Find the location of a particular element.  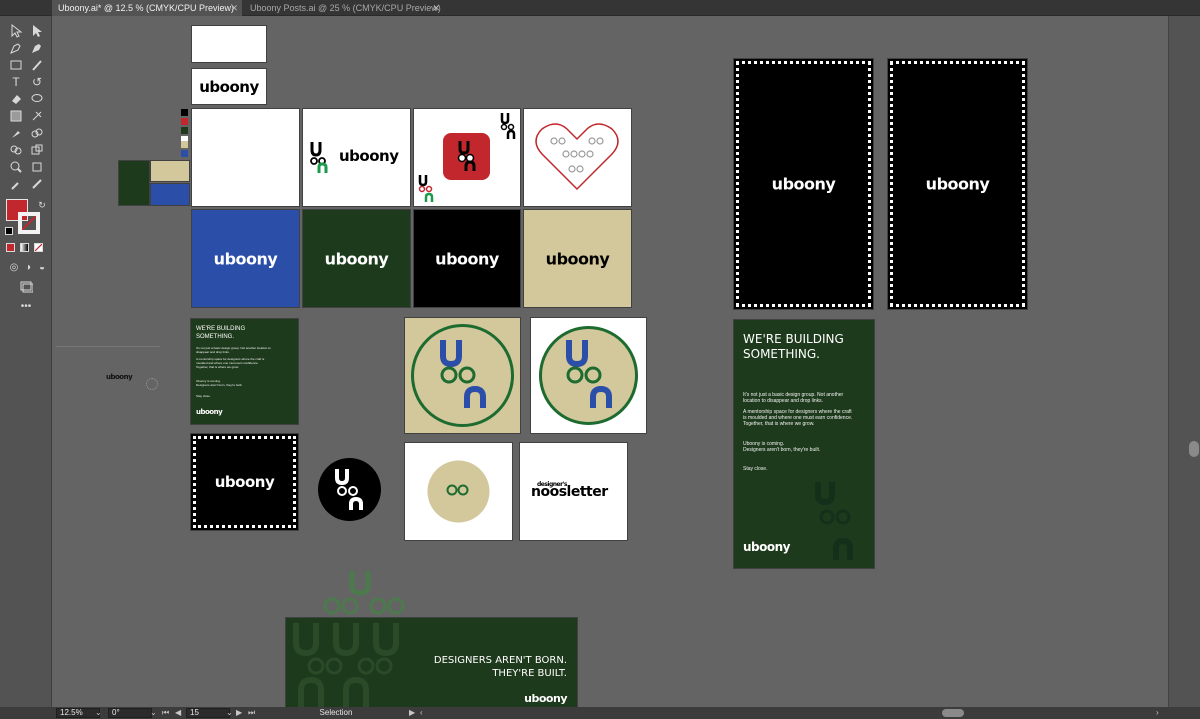

red-swatch is located at coordinates (184, 121).